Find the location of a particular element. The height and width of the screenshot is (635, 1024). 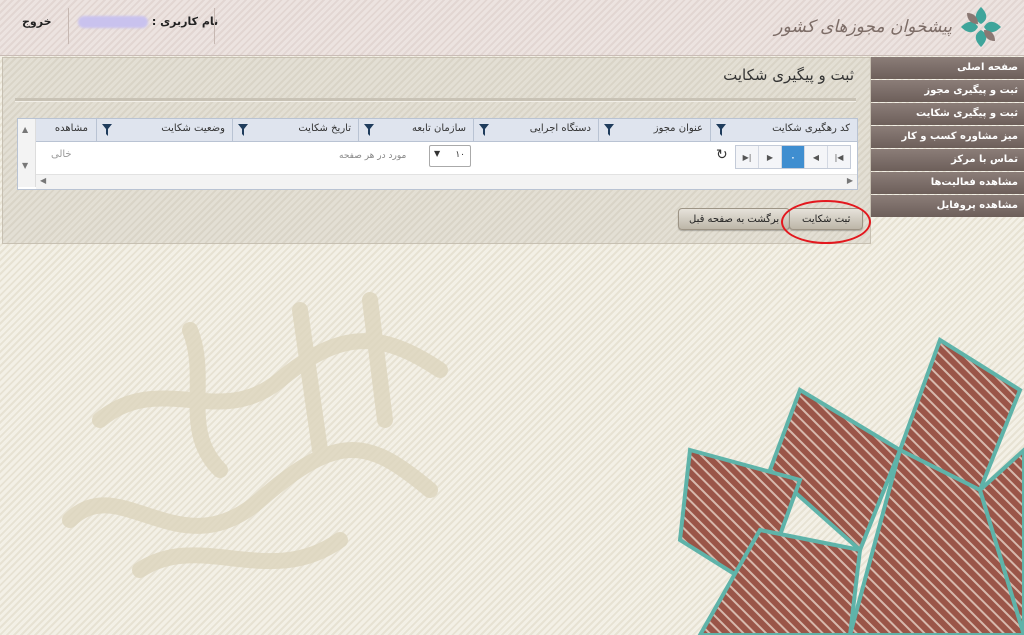

grid-footer-row: خالی مورد در هر صفحه ۱۰ ▼ ↻ ▶| ▶ ۰ ◀ |◀ is located at coordinates (446, 155).